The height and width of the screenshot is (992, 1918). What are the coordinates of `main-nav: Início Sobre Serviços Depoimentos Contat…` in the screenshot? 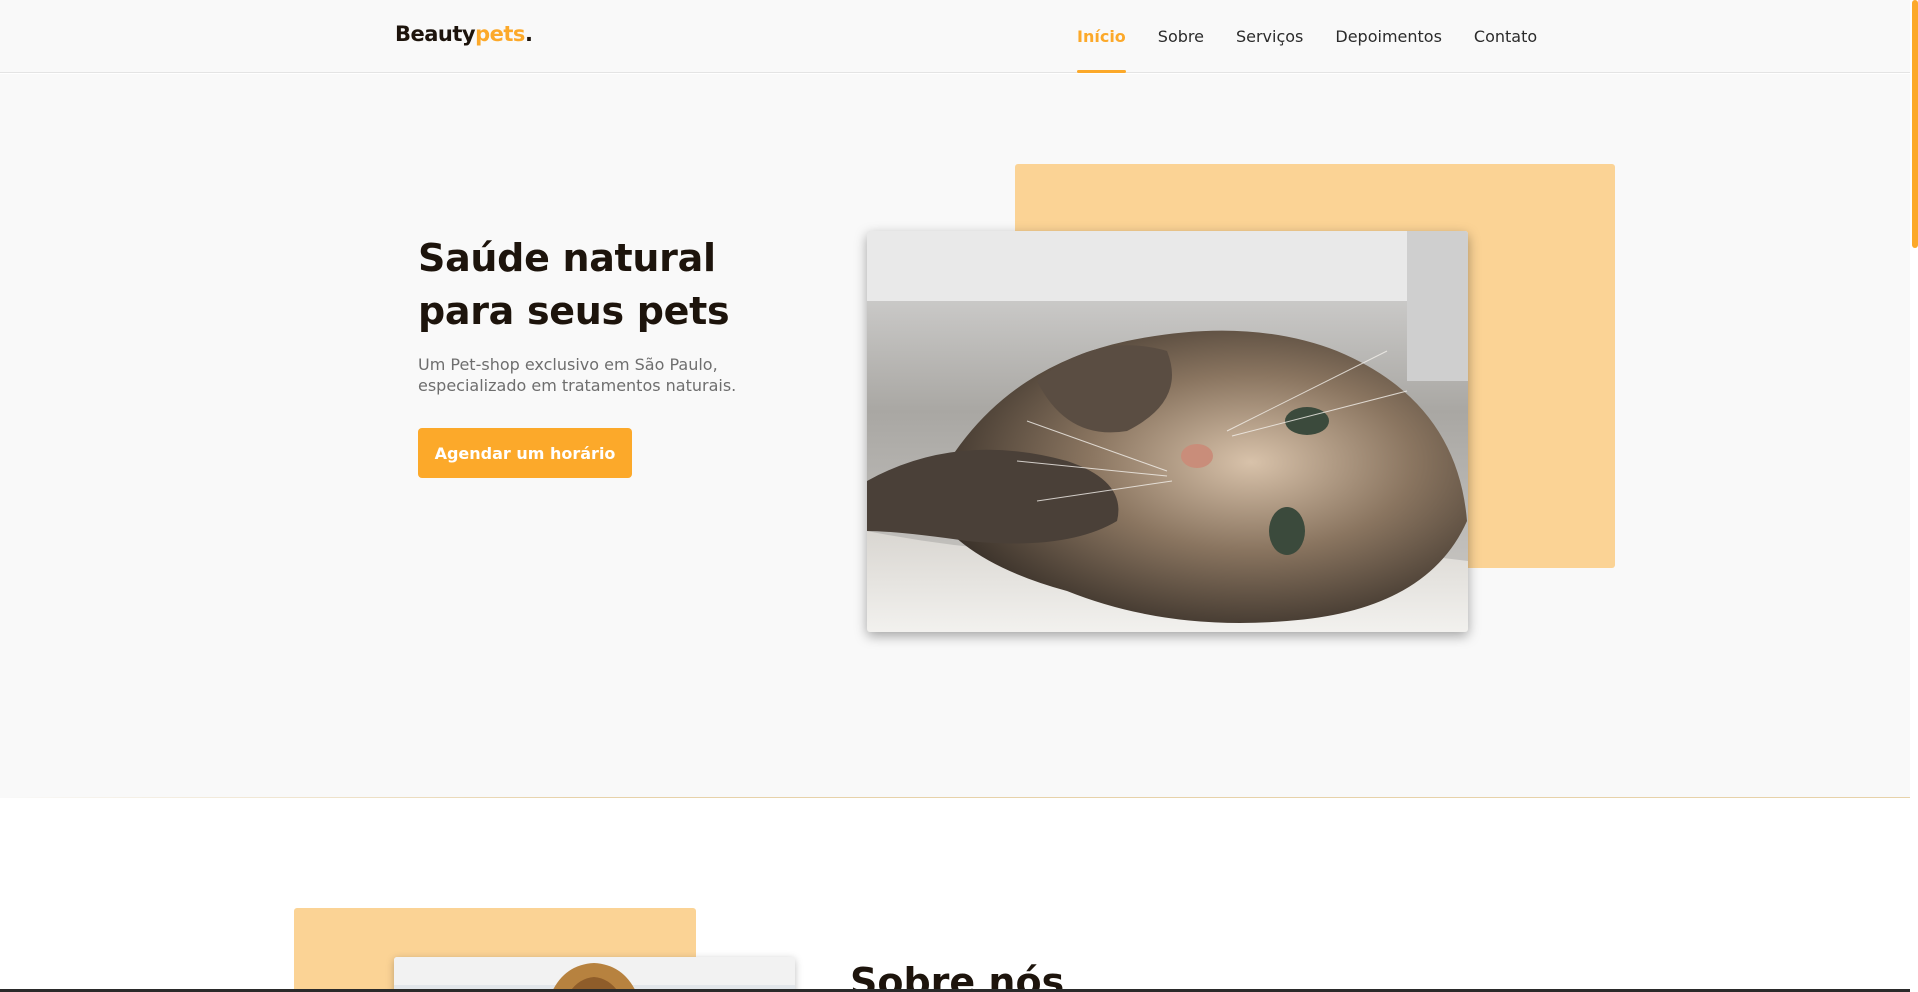 It's located at (1323, 36).